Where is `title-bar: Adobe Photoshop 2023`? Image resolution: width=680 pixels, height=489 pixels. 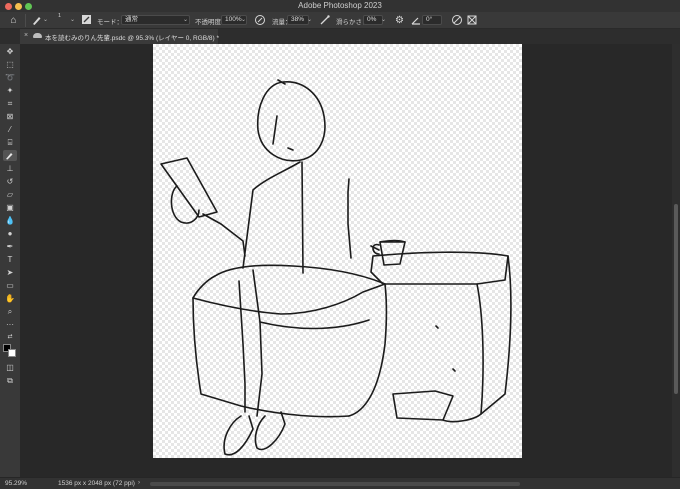 title-bar: Adobe Photoshop 2023 is located at coordinates (340, 6).